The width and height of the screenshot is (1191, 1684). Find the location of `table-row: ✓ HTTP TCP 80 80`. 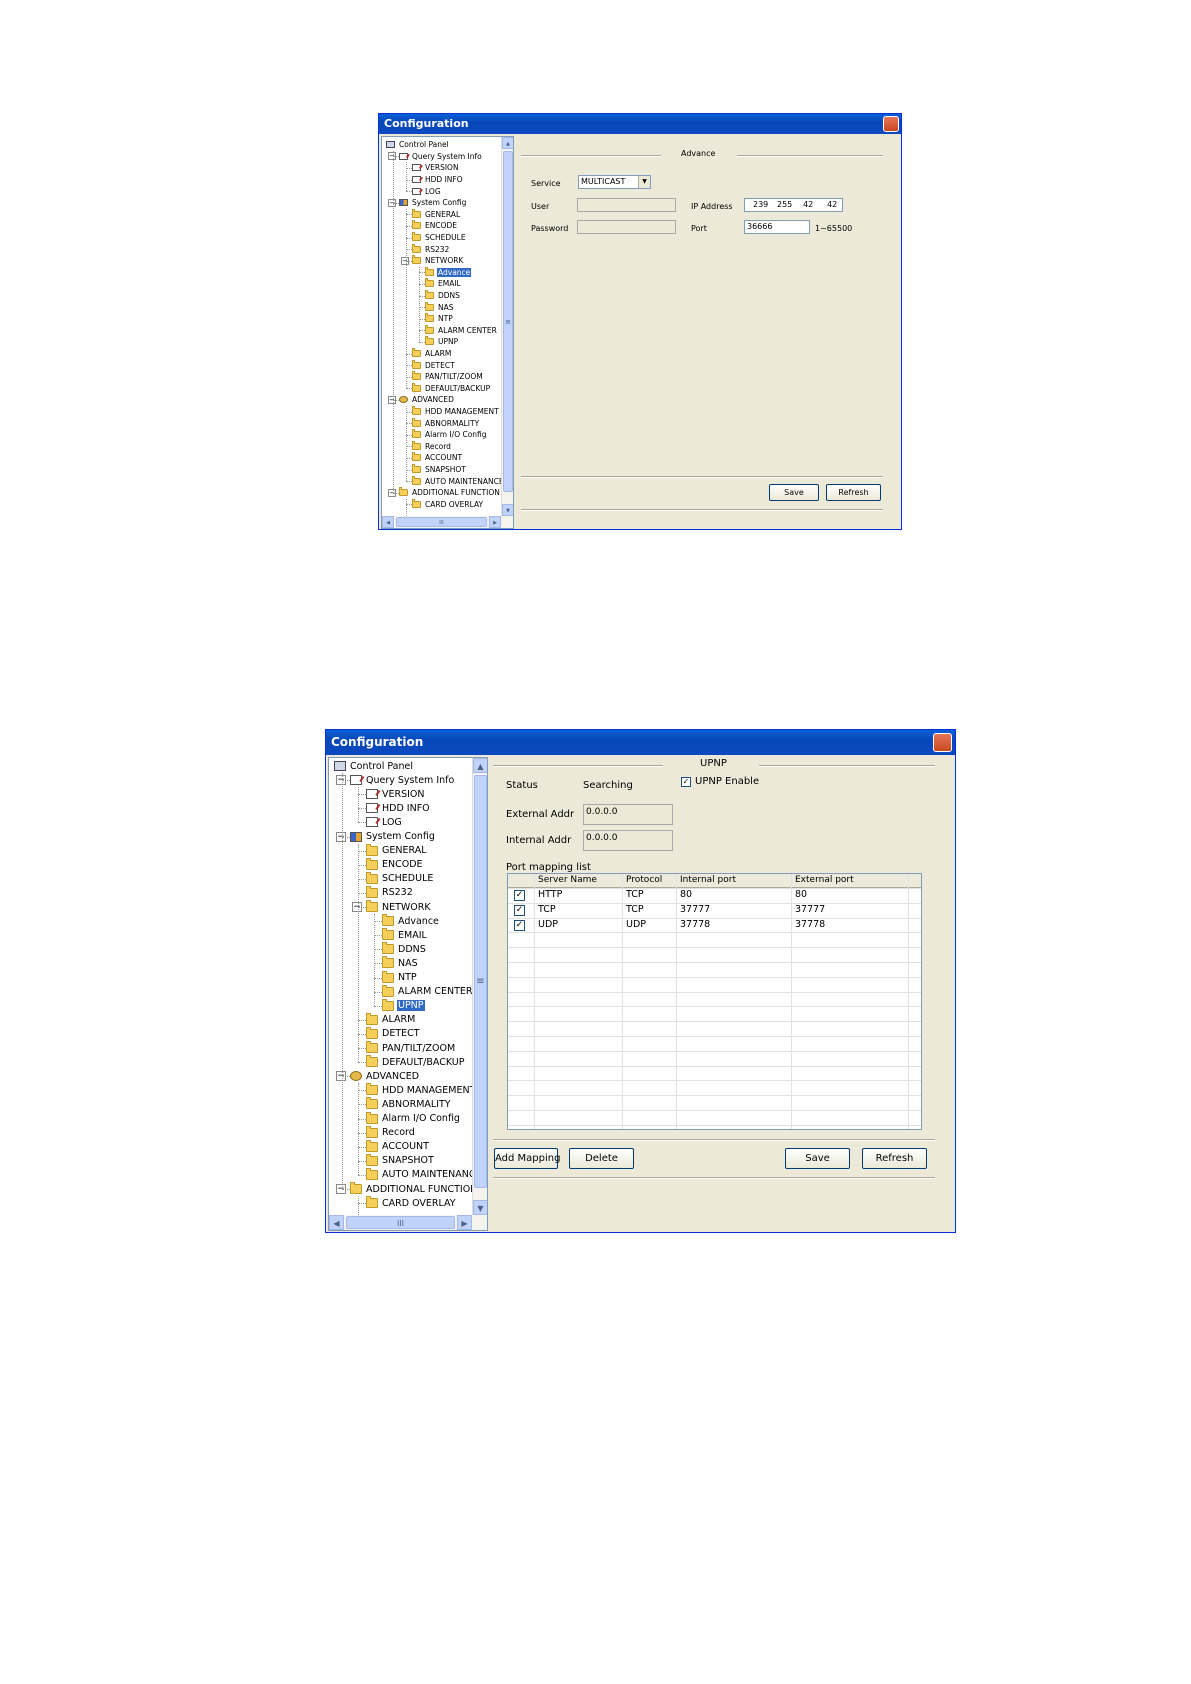

table-row: ✓ HTTP TCP 80 80 is located at coordinates (714, 895).